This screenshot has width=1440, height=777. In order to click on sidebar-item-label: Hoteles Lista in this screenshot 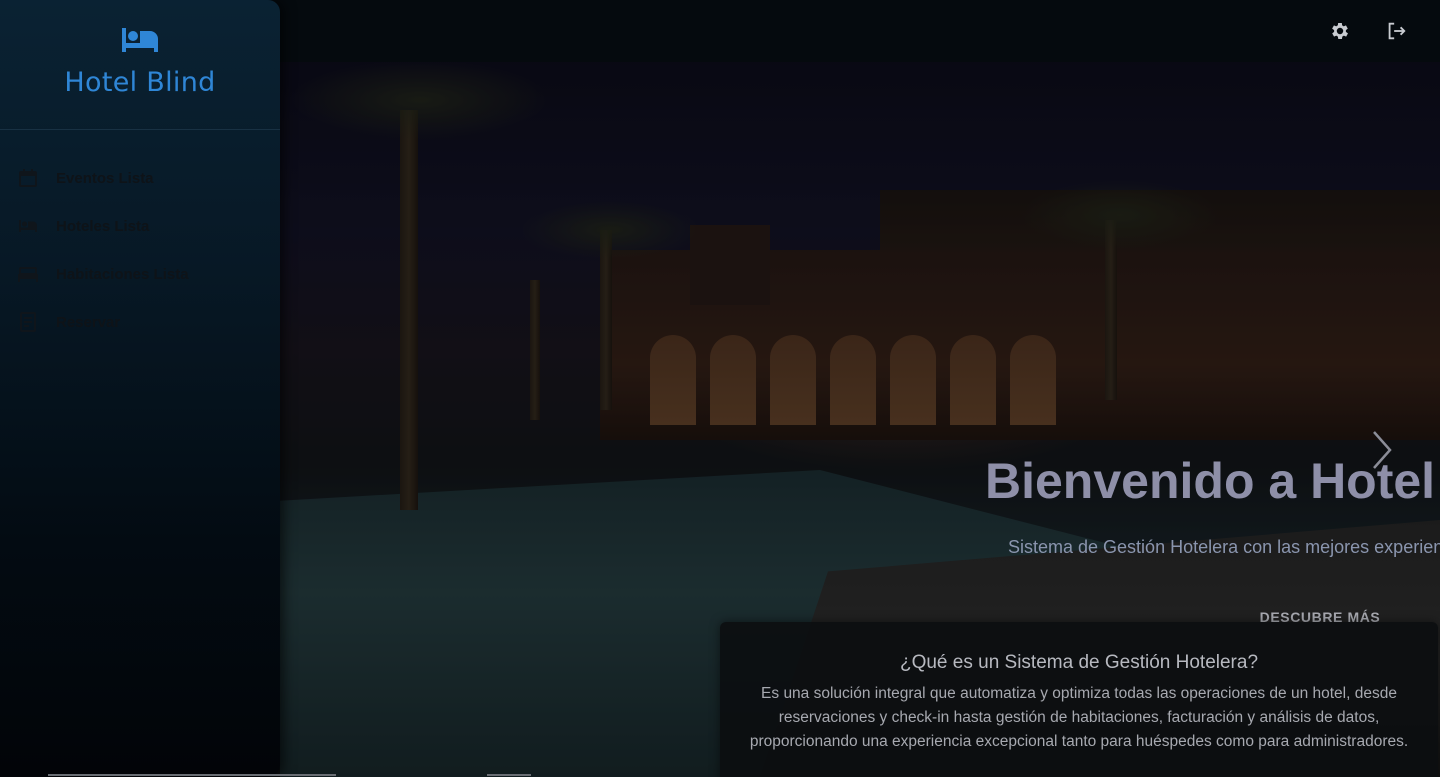, I will do `click(103, 226)`.